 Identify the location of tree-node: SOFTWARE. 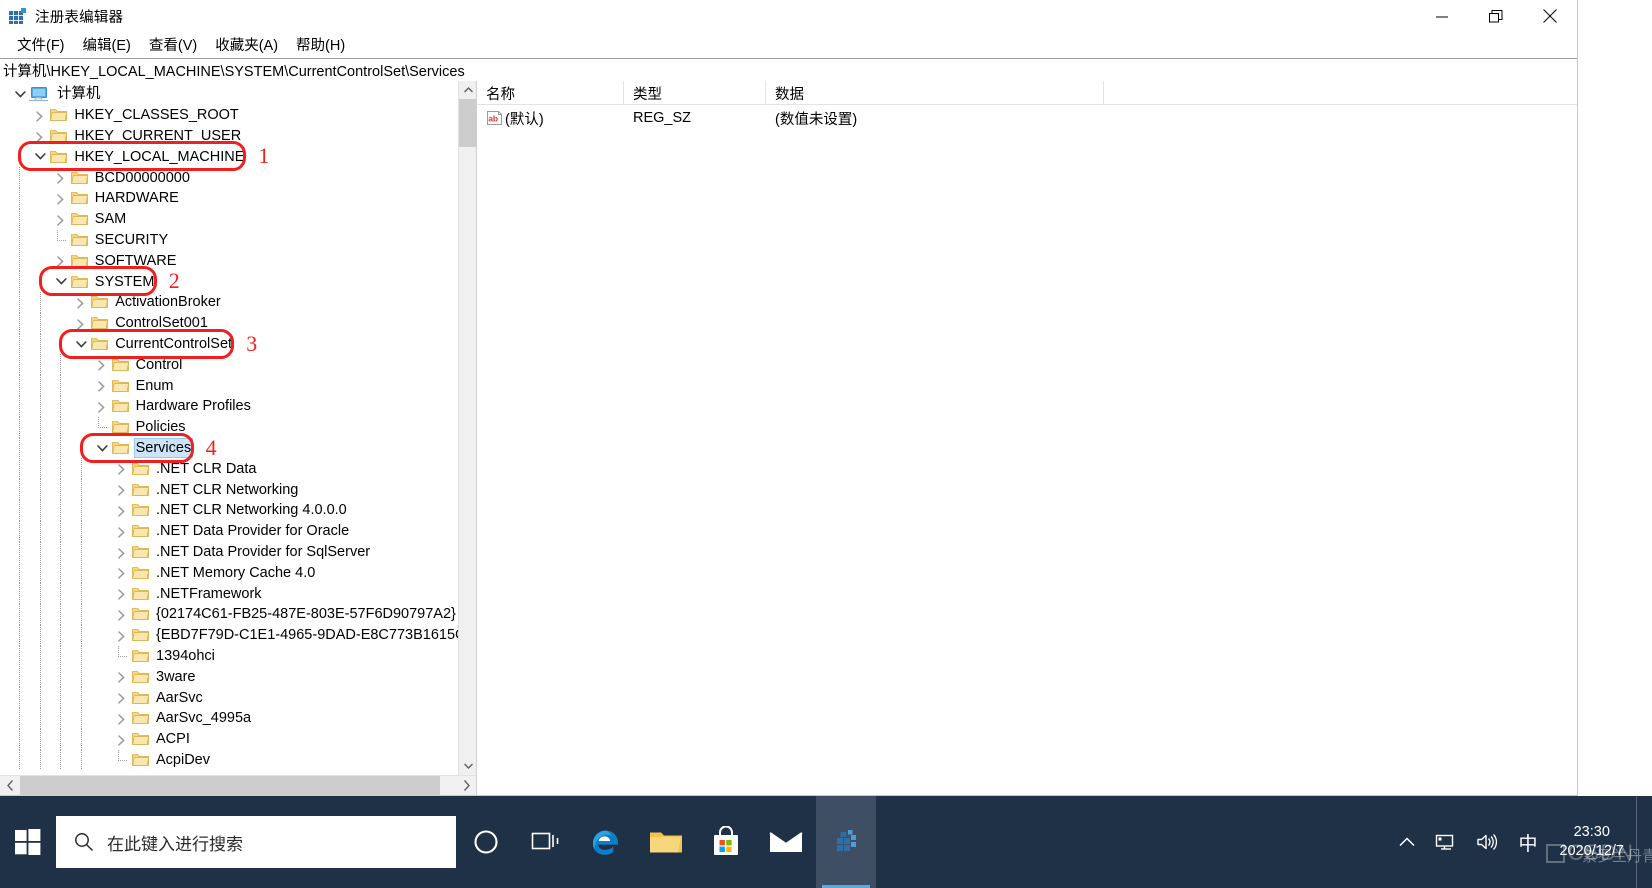
(229, 261).